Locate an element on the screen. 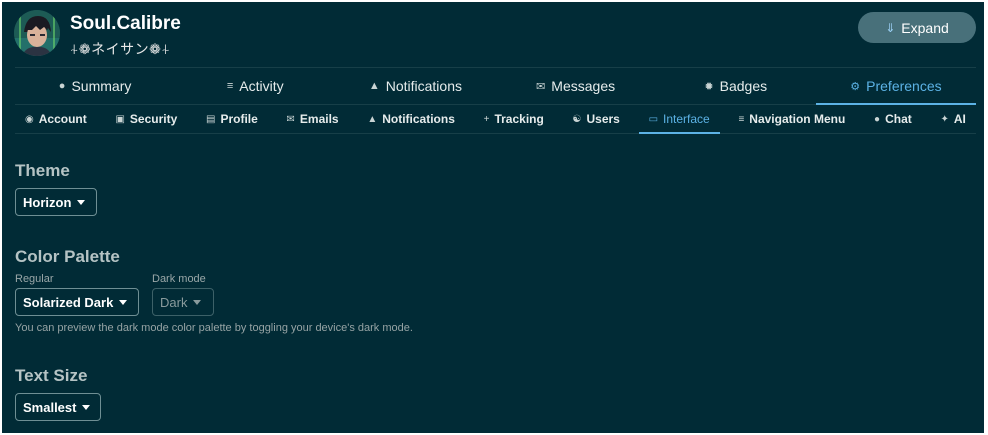 The width and height of the screenshot is (988, 435). subtab-label: Emails is located at coordinates (319, 119).